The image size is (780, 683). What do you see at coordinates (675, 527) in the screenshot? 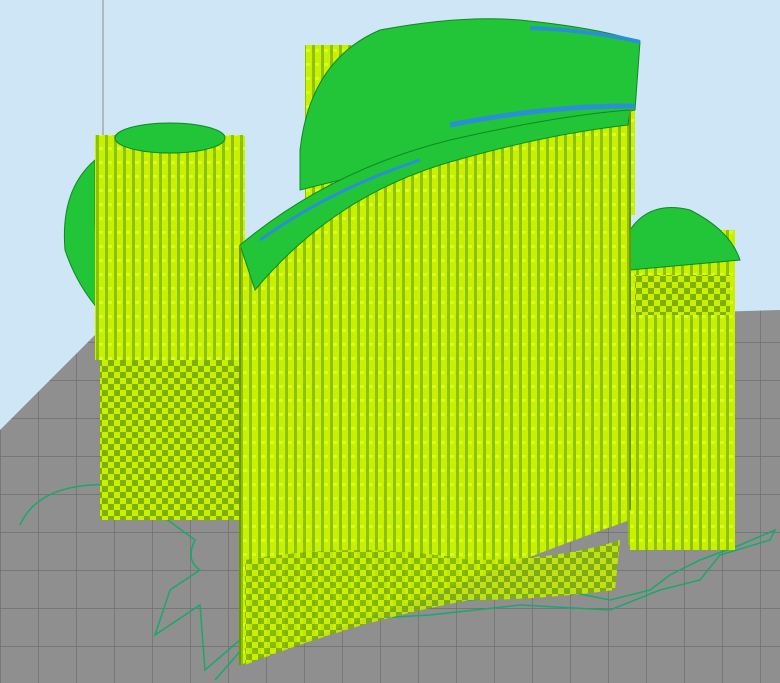
I see `right-base-slats` at bounding box center [675, 527].